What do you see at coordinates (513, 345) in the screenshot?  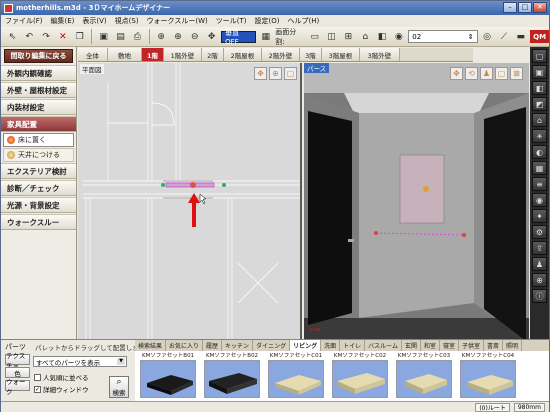 I see `cat-tab-lighting: 照明` at bounding box center [513, 345].